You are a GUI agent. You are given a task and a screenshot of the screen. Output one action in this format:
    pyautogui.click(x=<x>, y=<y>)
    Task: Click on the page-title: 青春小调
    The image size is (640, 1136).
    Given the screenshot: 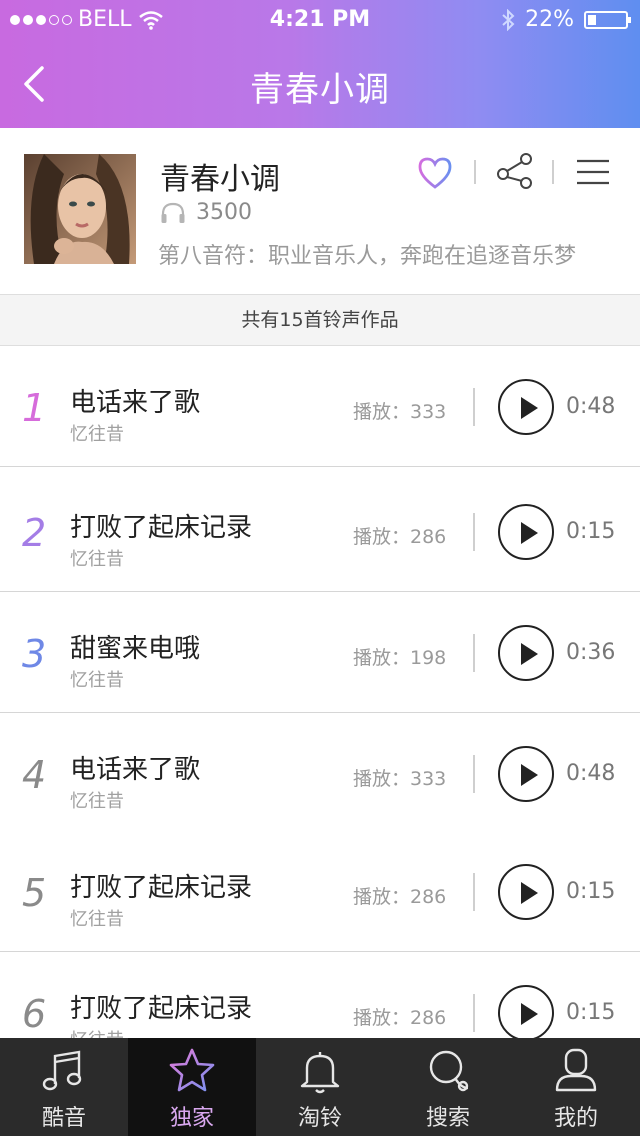 What is the action you would take?
    pyautogui.click(x=320, y=90)
    